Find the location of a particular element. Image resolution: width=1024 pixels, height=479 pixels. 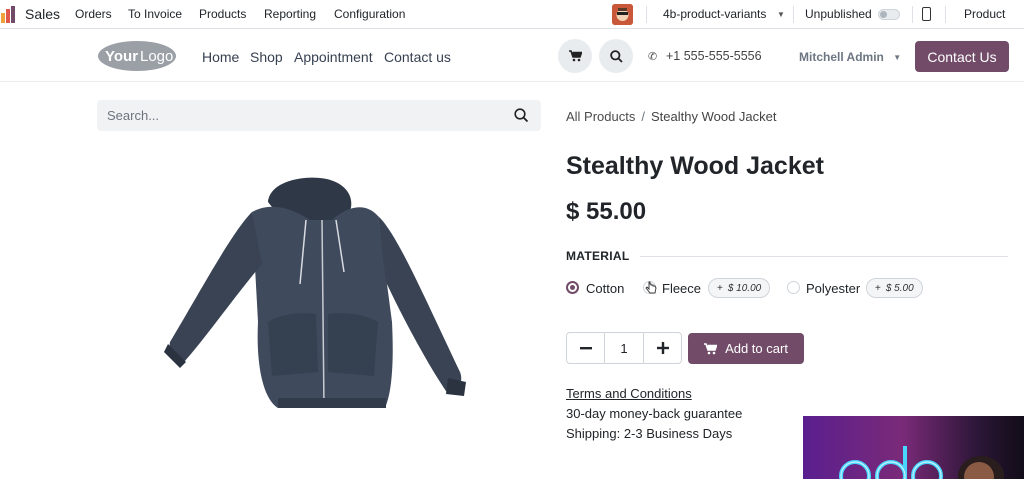

svg-text: Your is located at coordinates (121, 56).